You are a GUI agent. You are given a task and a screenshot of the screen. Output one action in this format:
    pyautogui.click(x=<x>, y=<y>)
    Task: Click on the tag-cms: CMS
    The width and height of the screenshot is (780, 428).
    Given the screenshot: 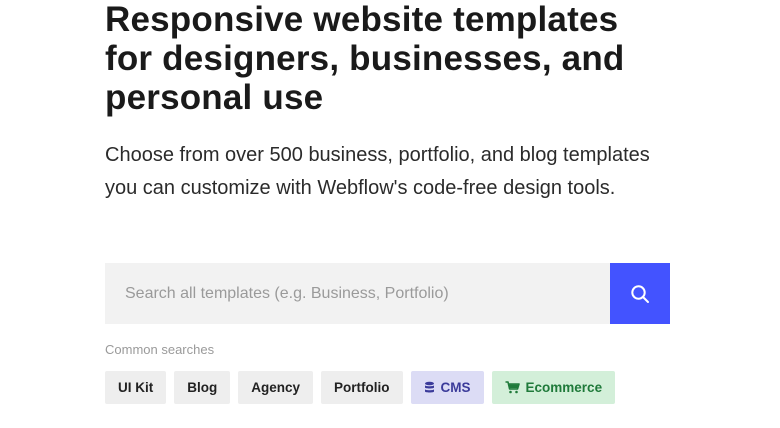 What is the action you would take?
    pyautogui.click(x=447, y=387)
    